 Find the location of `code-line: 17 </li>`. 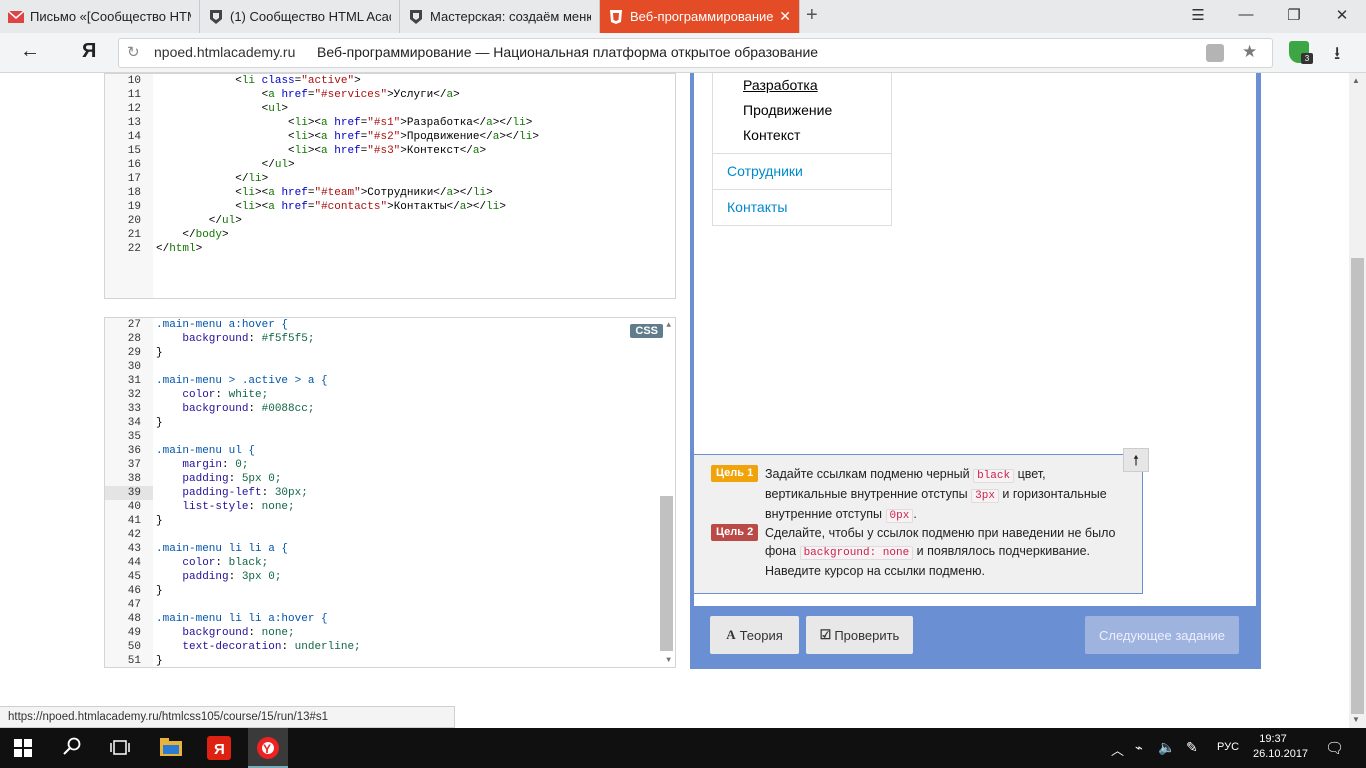

code-line: 17 </li> is located at coordinates (385, 179).